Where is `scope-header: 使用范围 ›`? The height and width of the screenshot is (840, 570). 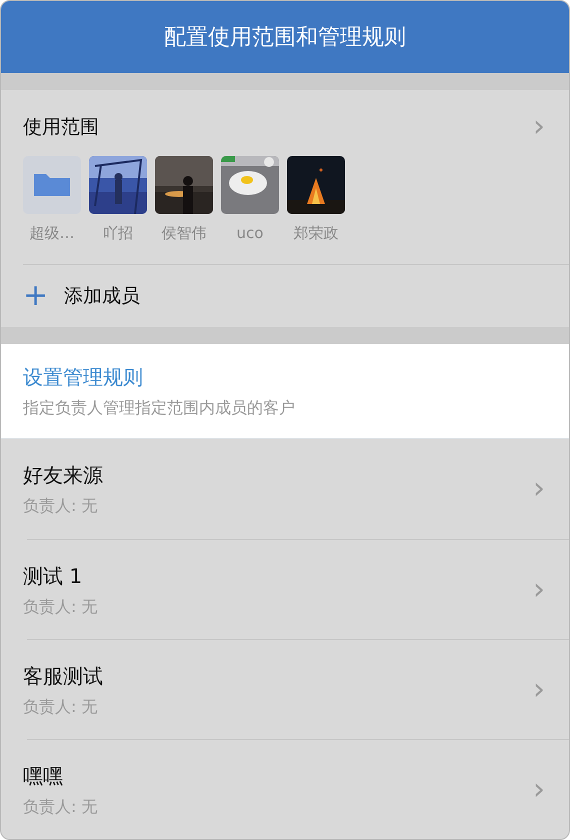
scope-header: 使用范围 › is located at coordinates (296, 116).